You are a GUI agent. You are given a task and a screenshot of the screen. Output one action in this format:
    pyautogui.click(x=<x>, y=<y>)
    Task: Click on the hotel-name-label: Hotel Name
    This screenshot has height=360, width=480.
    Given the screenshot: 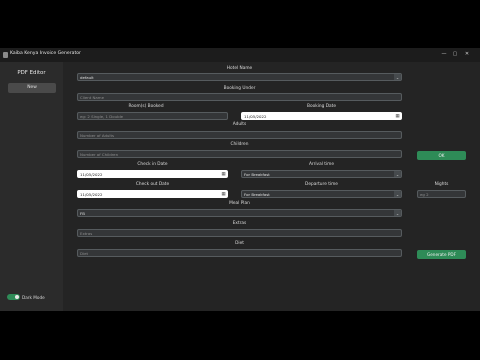 What is the action you would take?
    pyautogui.click(x=239, y=68)
    